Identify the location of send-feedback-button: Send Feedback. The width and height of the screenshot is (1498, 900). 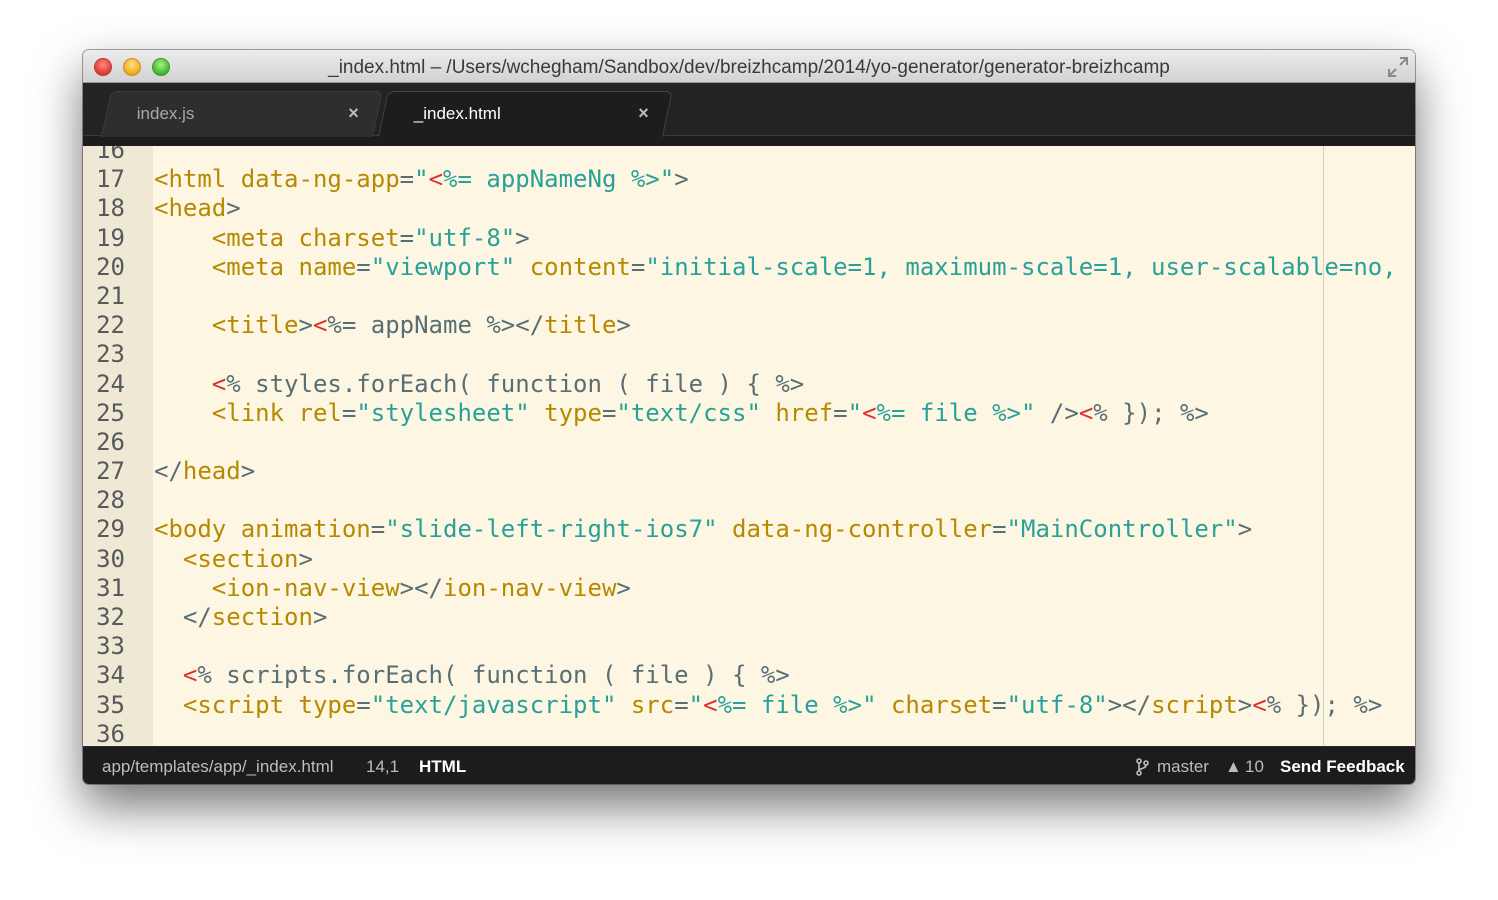
(1342, 767).